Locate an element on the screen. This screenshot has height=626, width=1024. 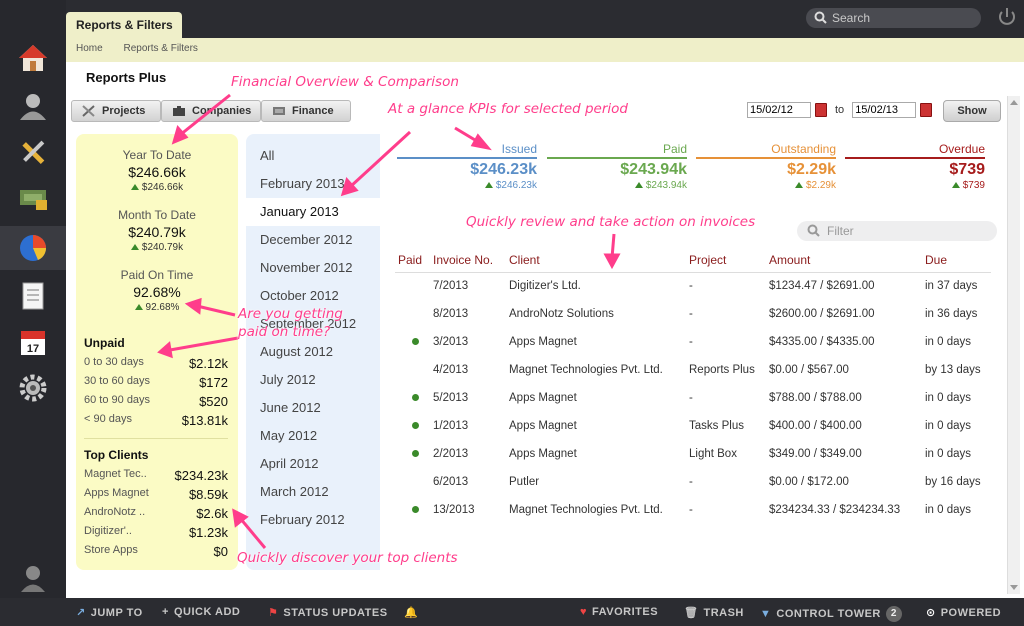
arrow-financial is located at coordinates (205, 115).